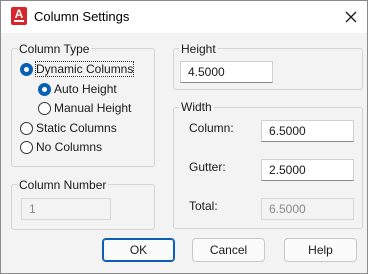 This screenshot has height=274, width=368. I want to click on static-columns-radio: Static Columns, so click(80, 128).